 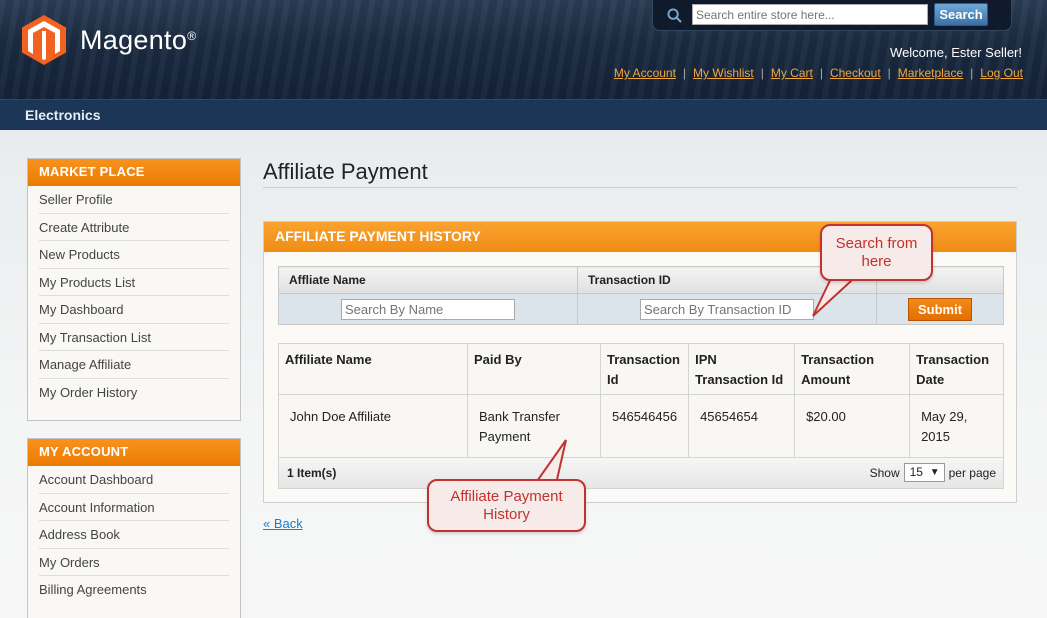 I want to click on cell-transaction-id: 546546456, so click(x=644, y=426).